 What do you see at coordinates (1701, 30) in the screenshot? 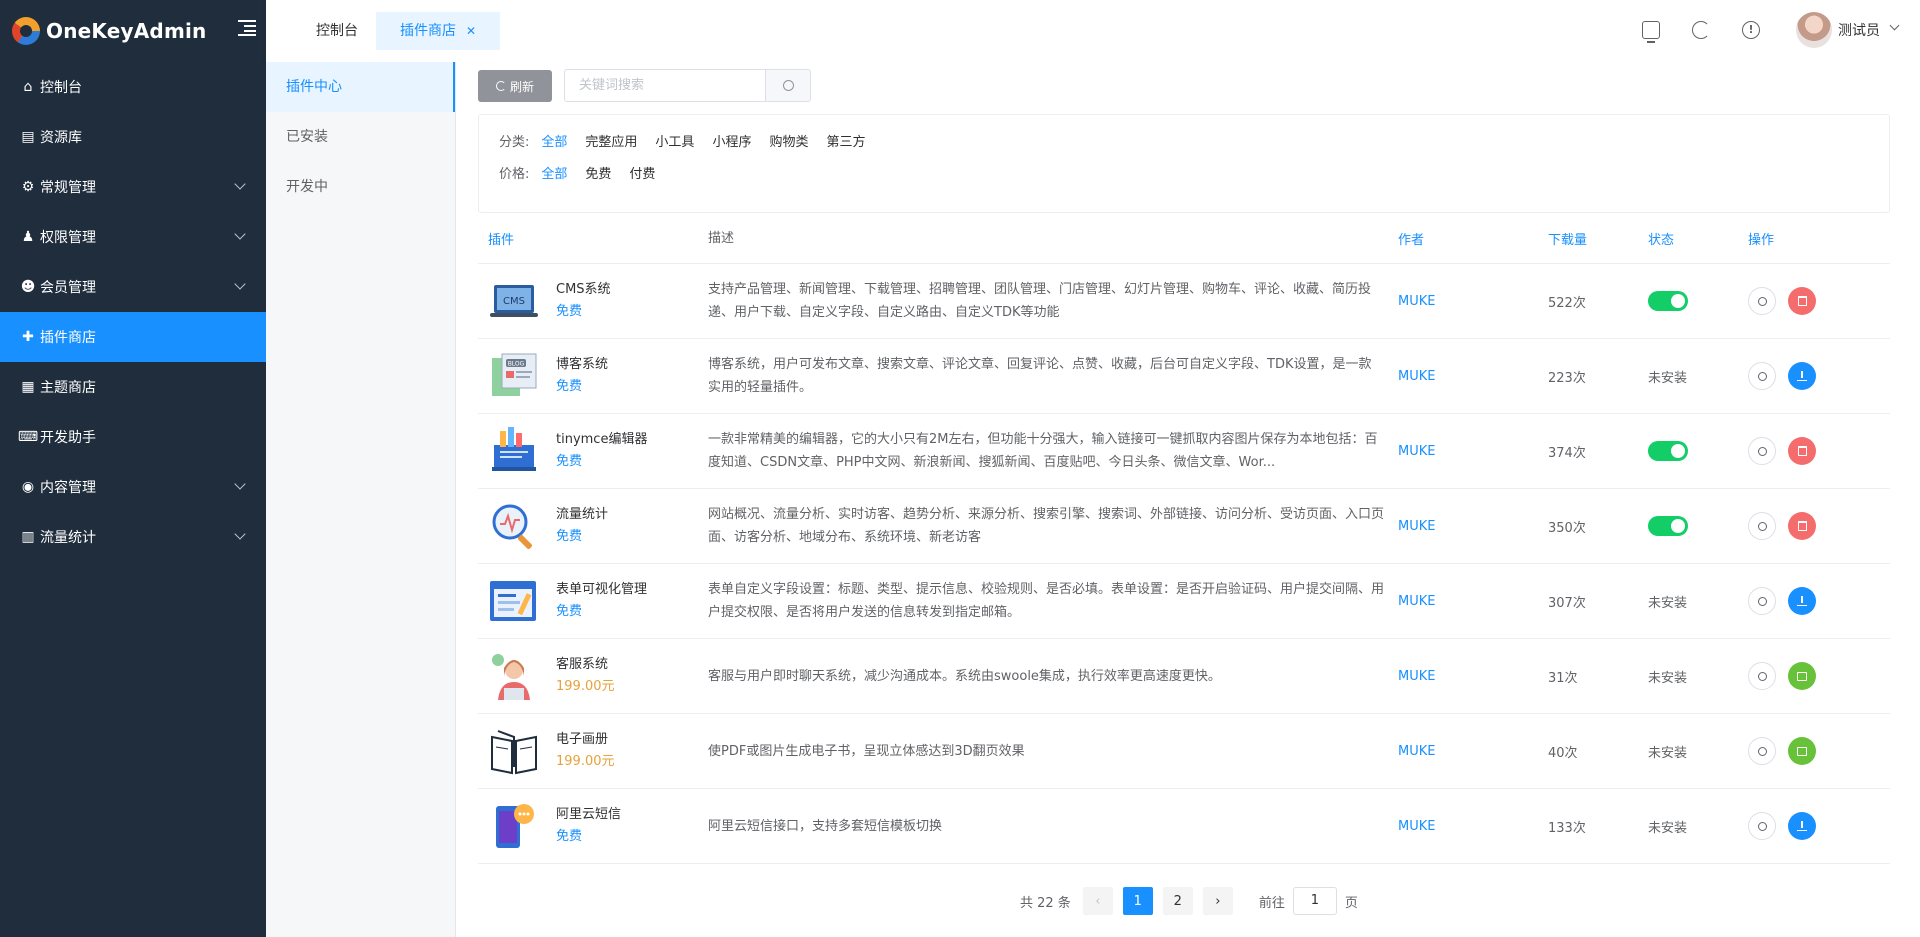
I see `refresh-icon` at bounding box center [1701, 30].